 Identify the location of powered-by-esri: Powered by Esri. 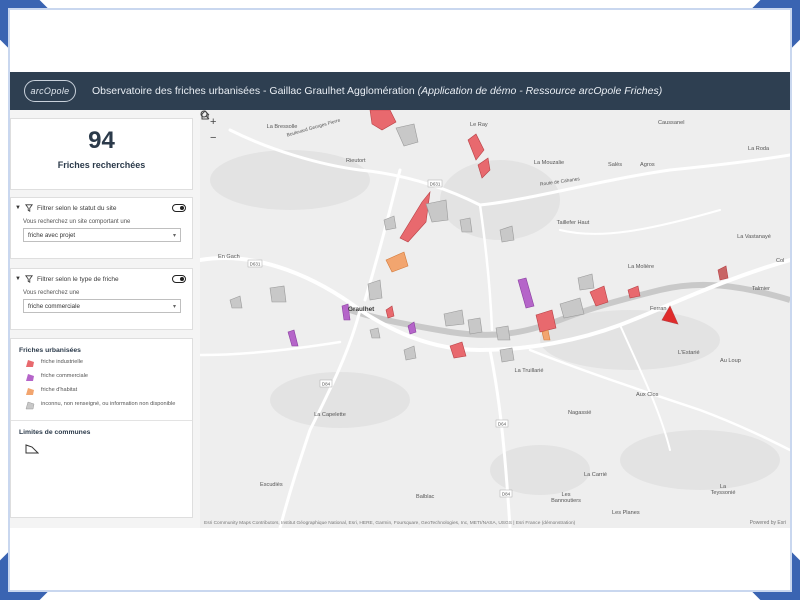
(768, 523).